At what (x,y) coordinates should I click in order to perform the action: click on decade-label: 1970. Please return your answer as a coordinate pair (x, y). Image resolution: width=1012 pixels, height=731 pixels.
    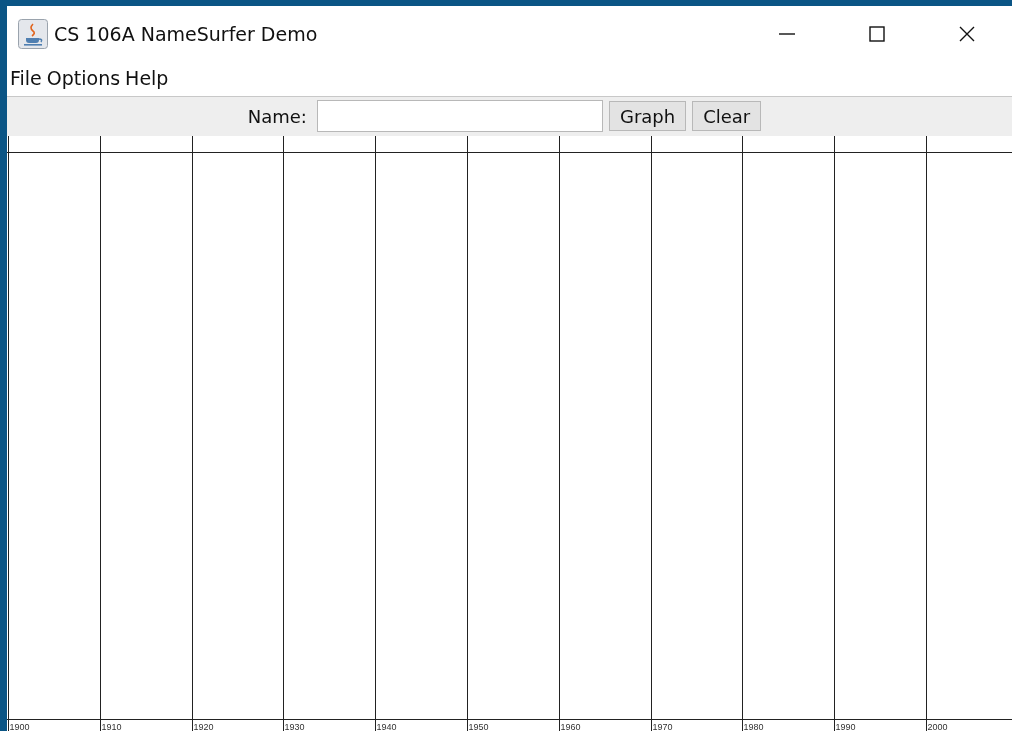
    Looking at the image, I should click on (662, 726).